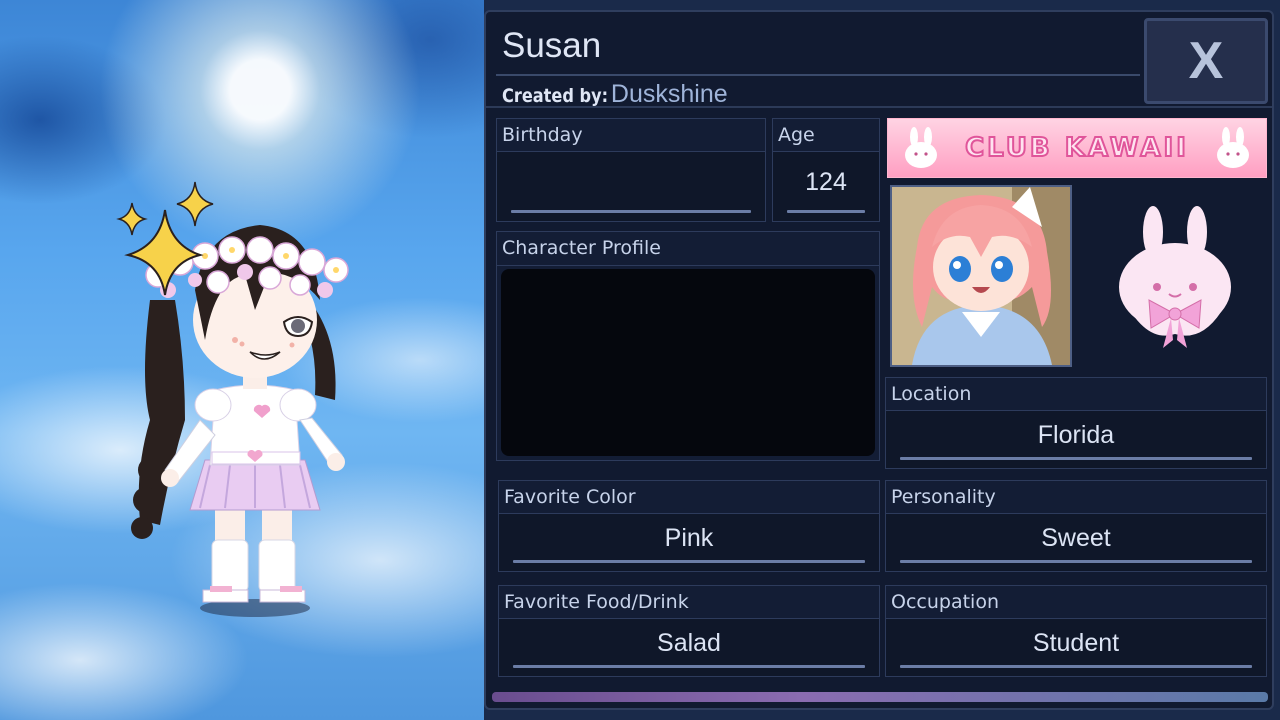 Image resolution: width=1280 pixels, height=720 pixels. What do you see at coordinates (1076, 538) in the screenshot?
I see `personality-value: Sweet` at bounding box center [1076, 538].